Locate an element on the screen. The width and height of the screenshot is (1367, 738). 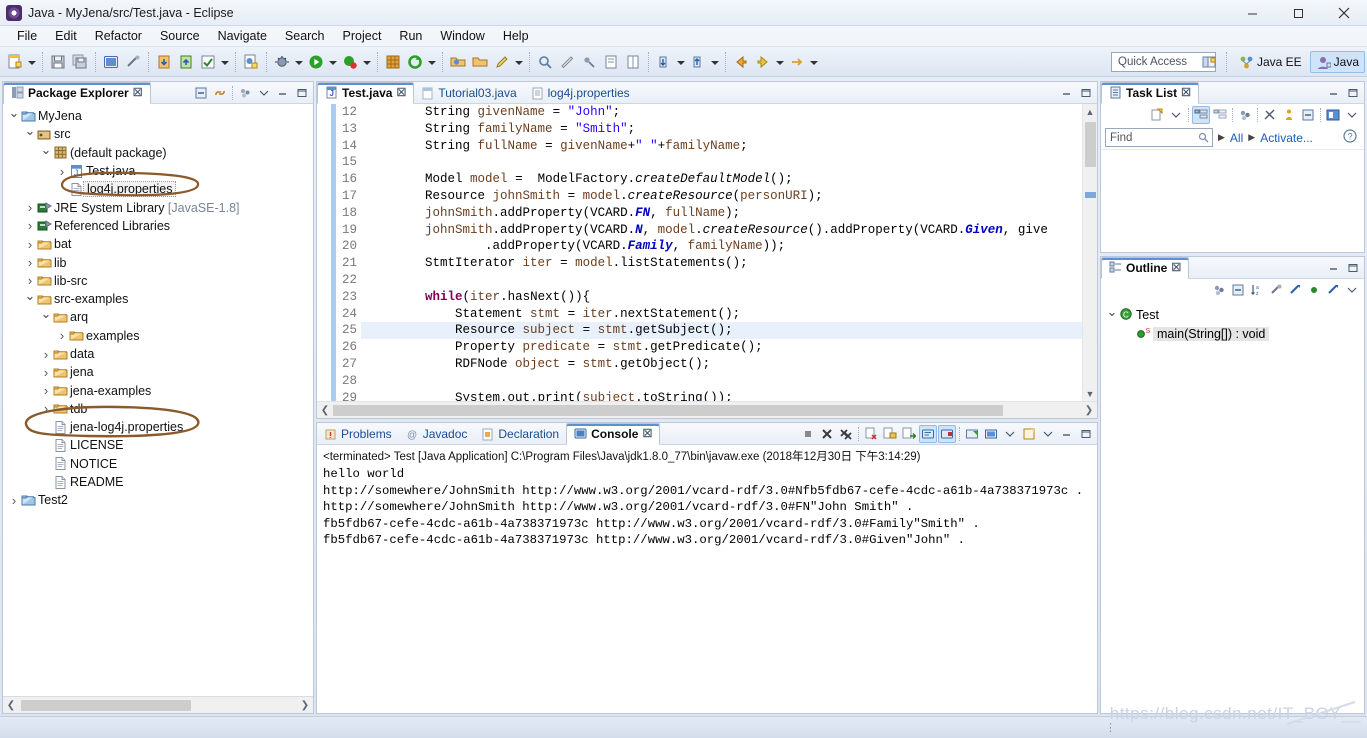
minimize-button is located at coordinates (1252, 13).